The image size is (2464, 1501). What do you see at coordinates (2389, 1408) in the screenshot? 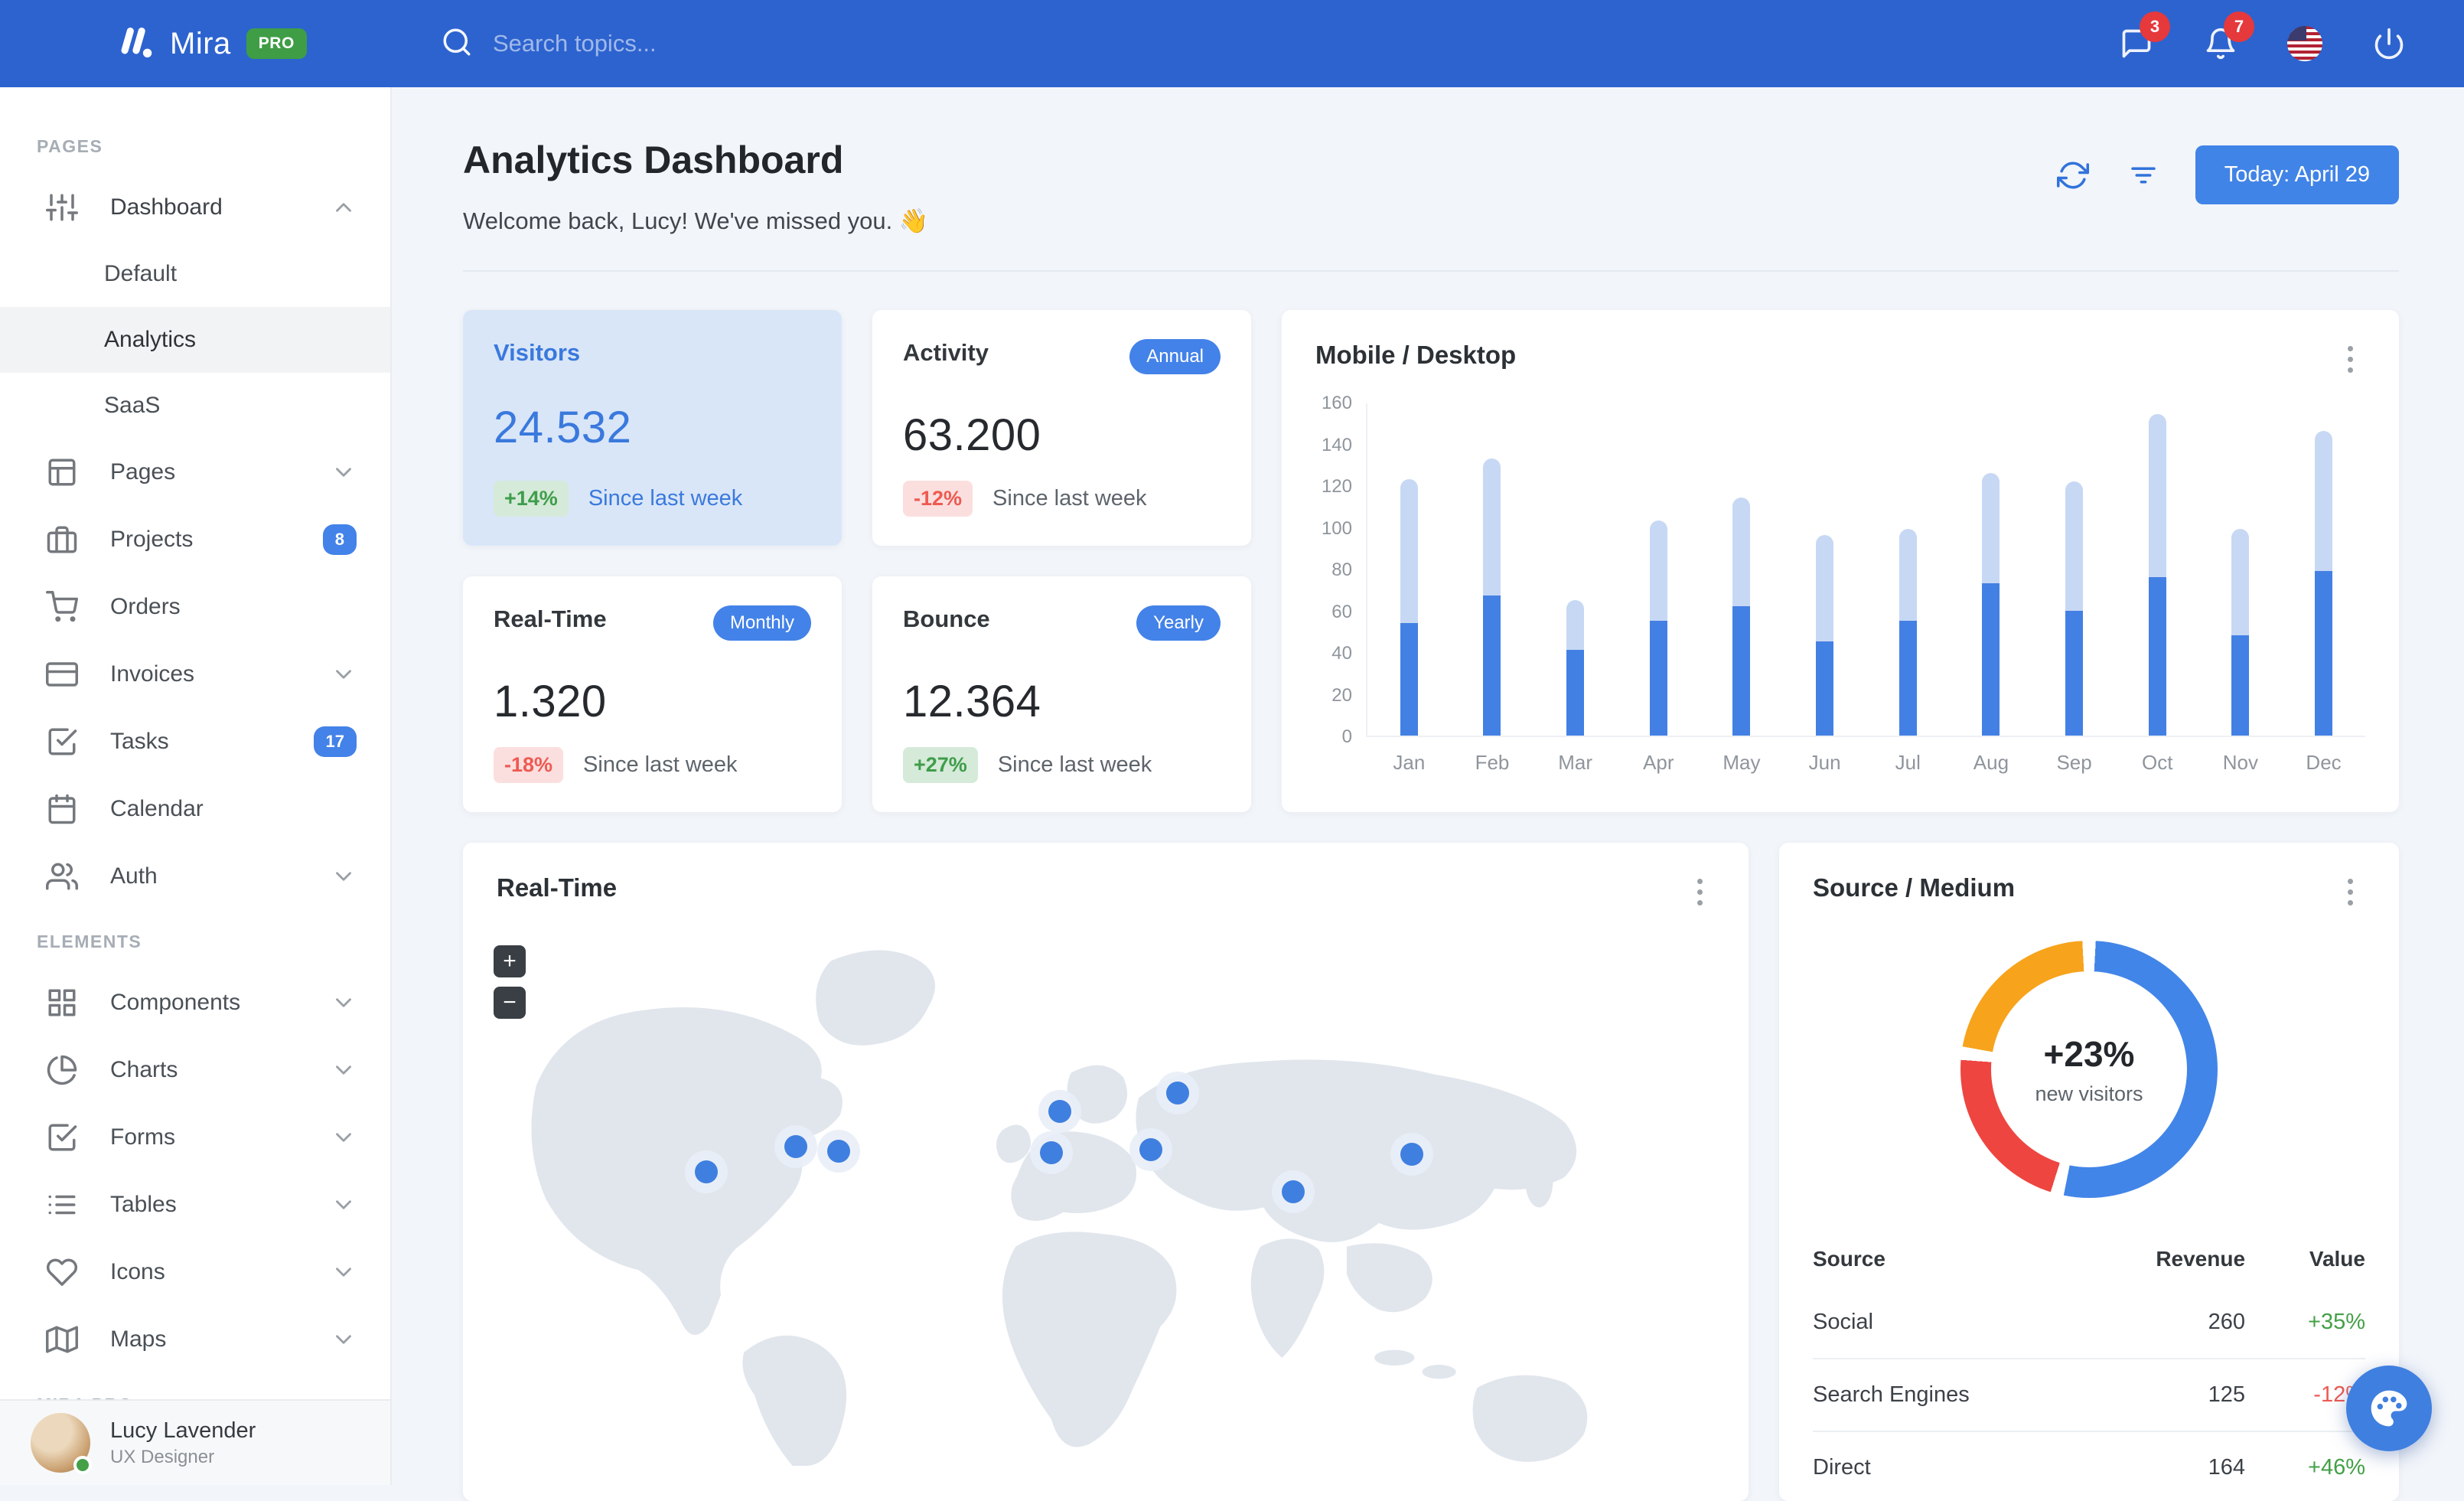
I see `theme-settings-fab` at bounding box center [2389, 1408].